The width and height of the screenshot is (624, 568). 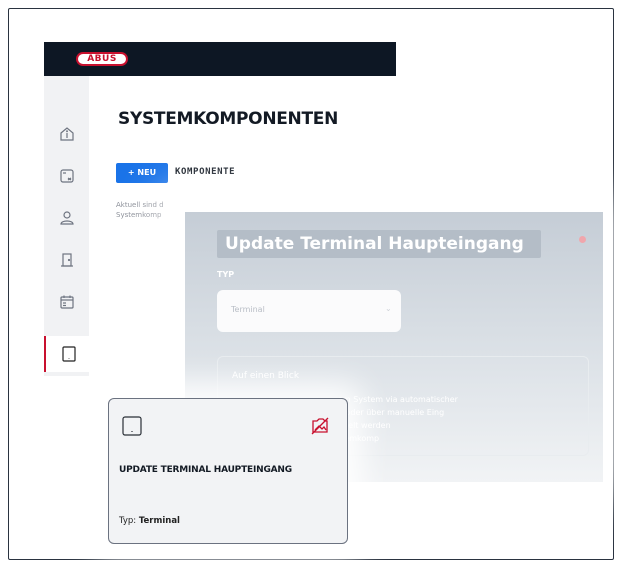 I want to click on no-image-icon, so click(x=320, y=428).